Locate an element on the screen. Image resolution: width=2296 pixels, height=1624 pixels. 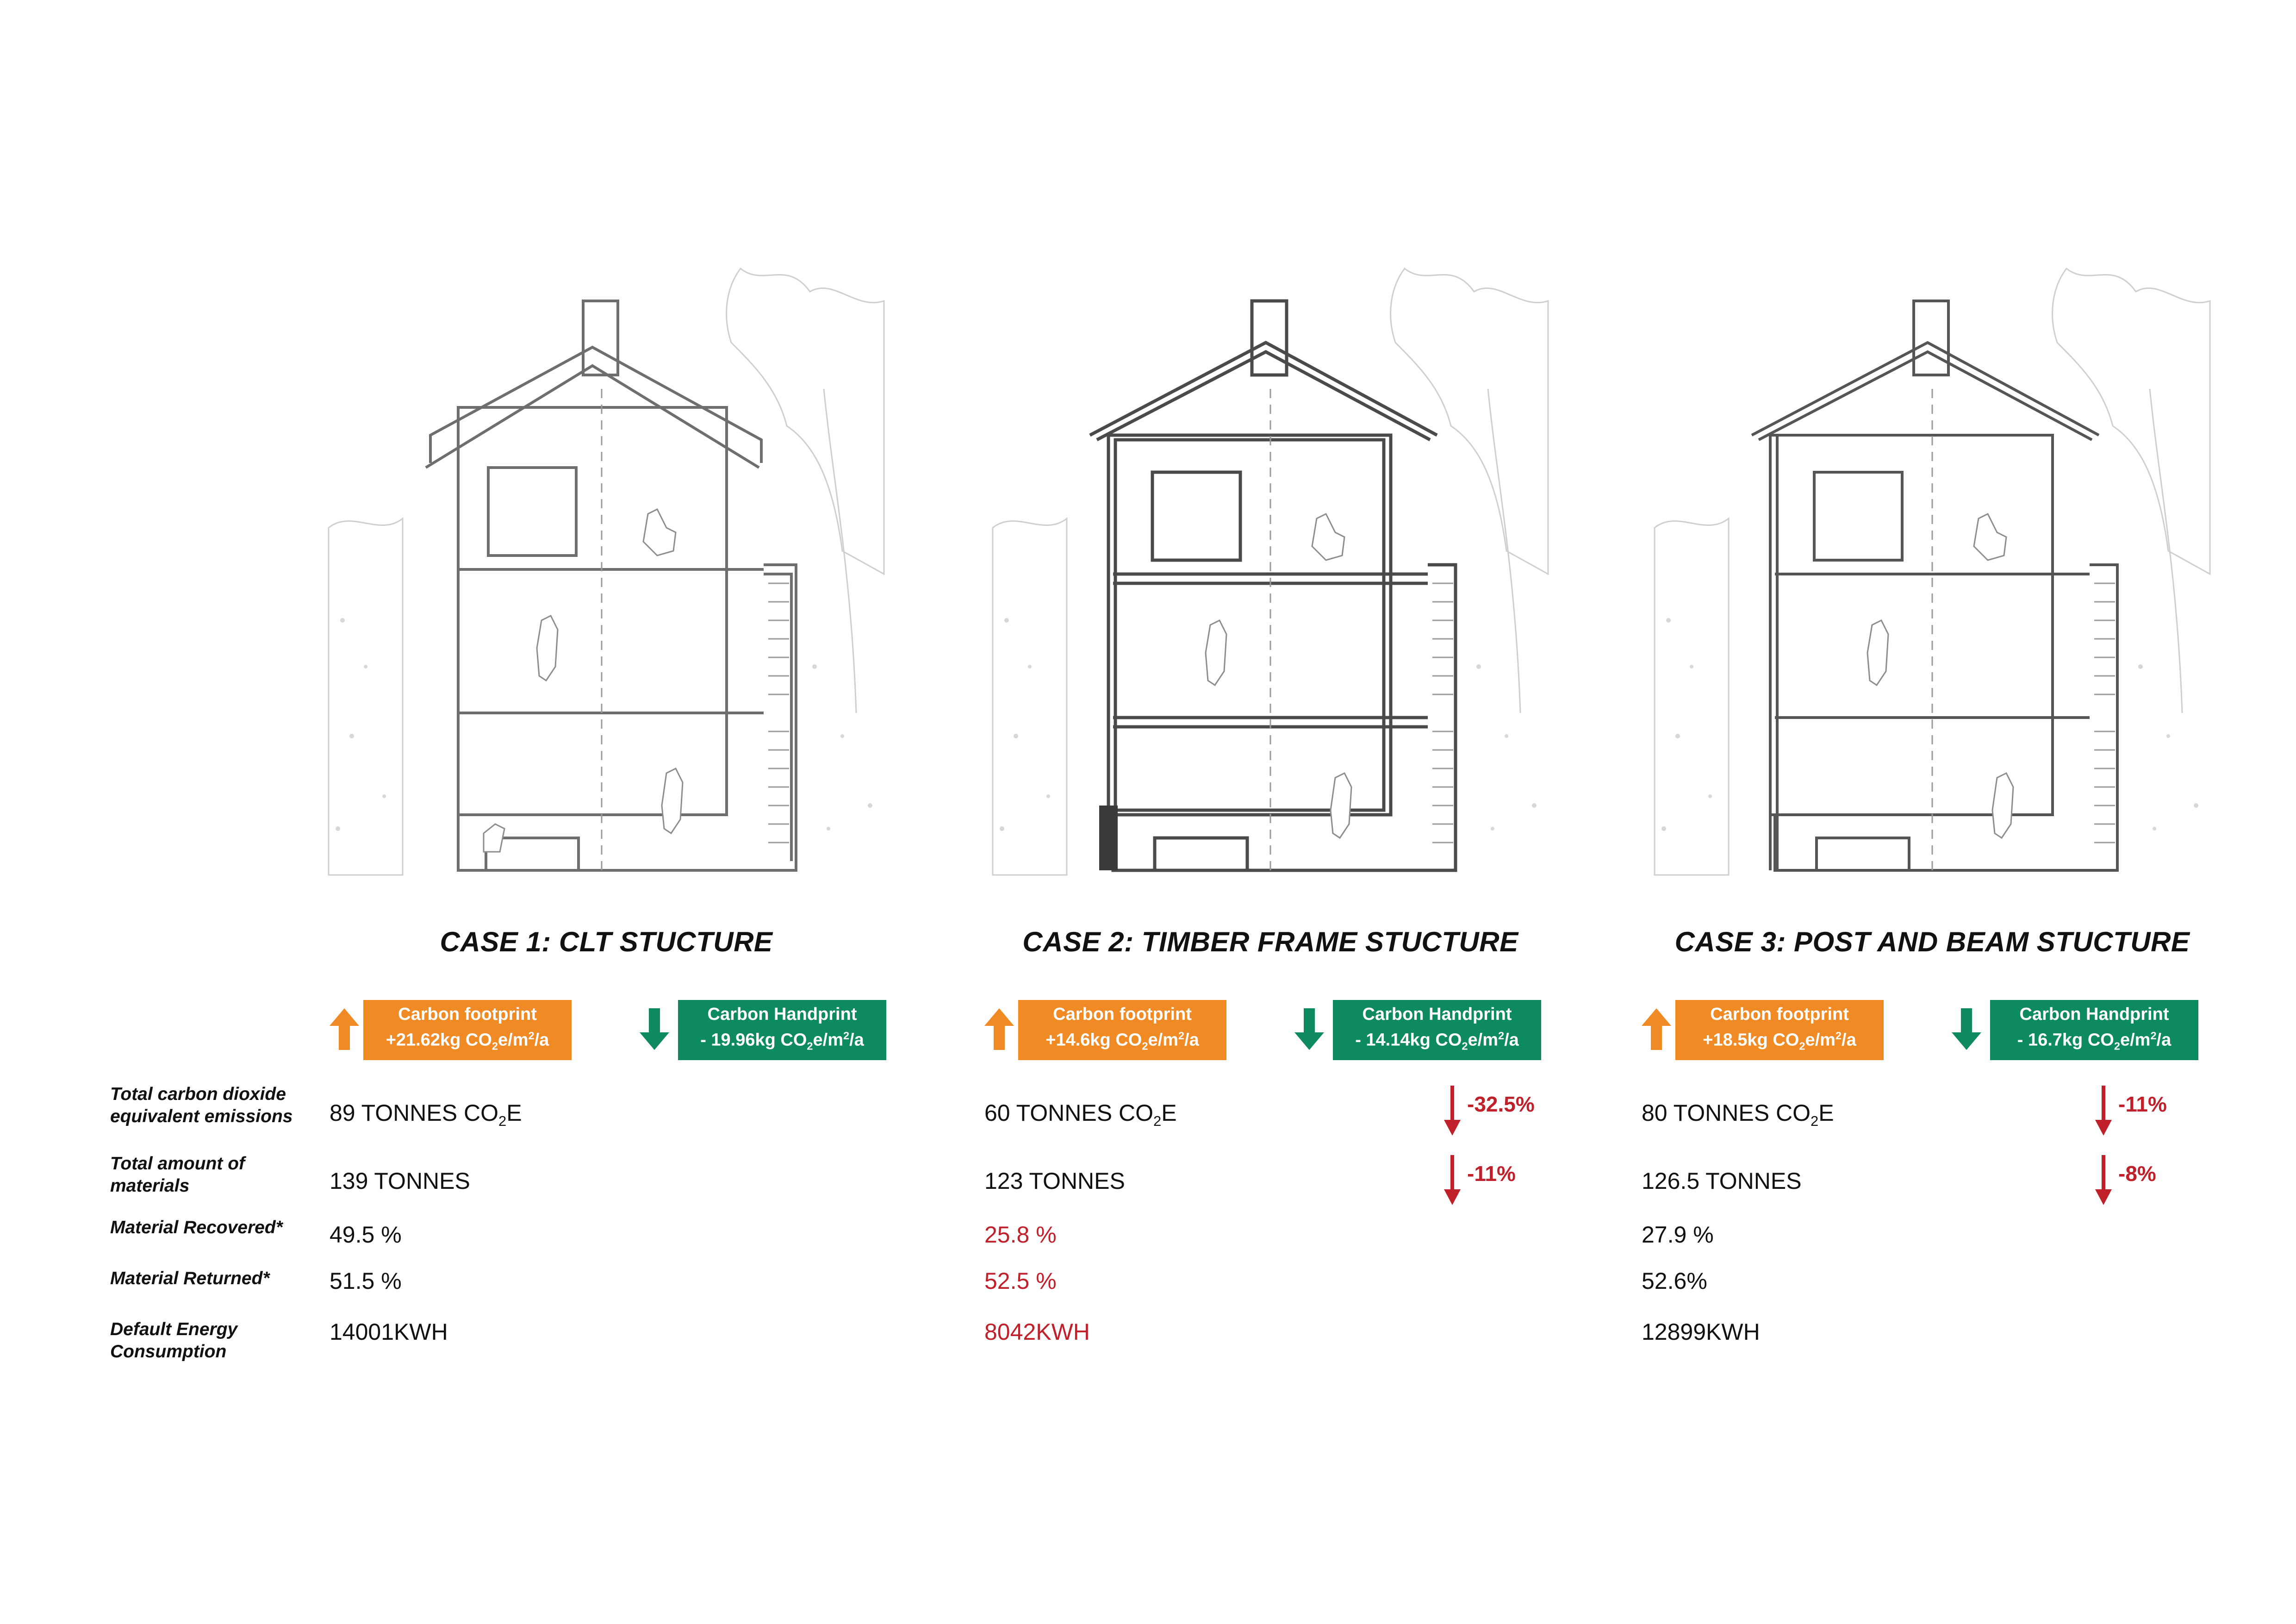
footprint-value: +21.62kg CO2e/m2/a is located at coordinates (467, 1040).